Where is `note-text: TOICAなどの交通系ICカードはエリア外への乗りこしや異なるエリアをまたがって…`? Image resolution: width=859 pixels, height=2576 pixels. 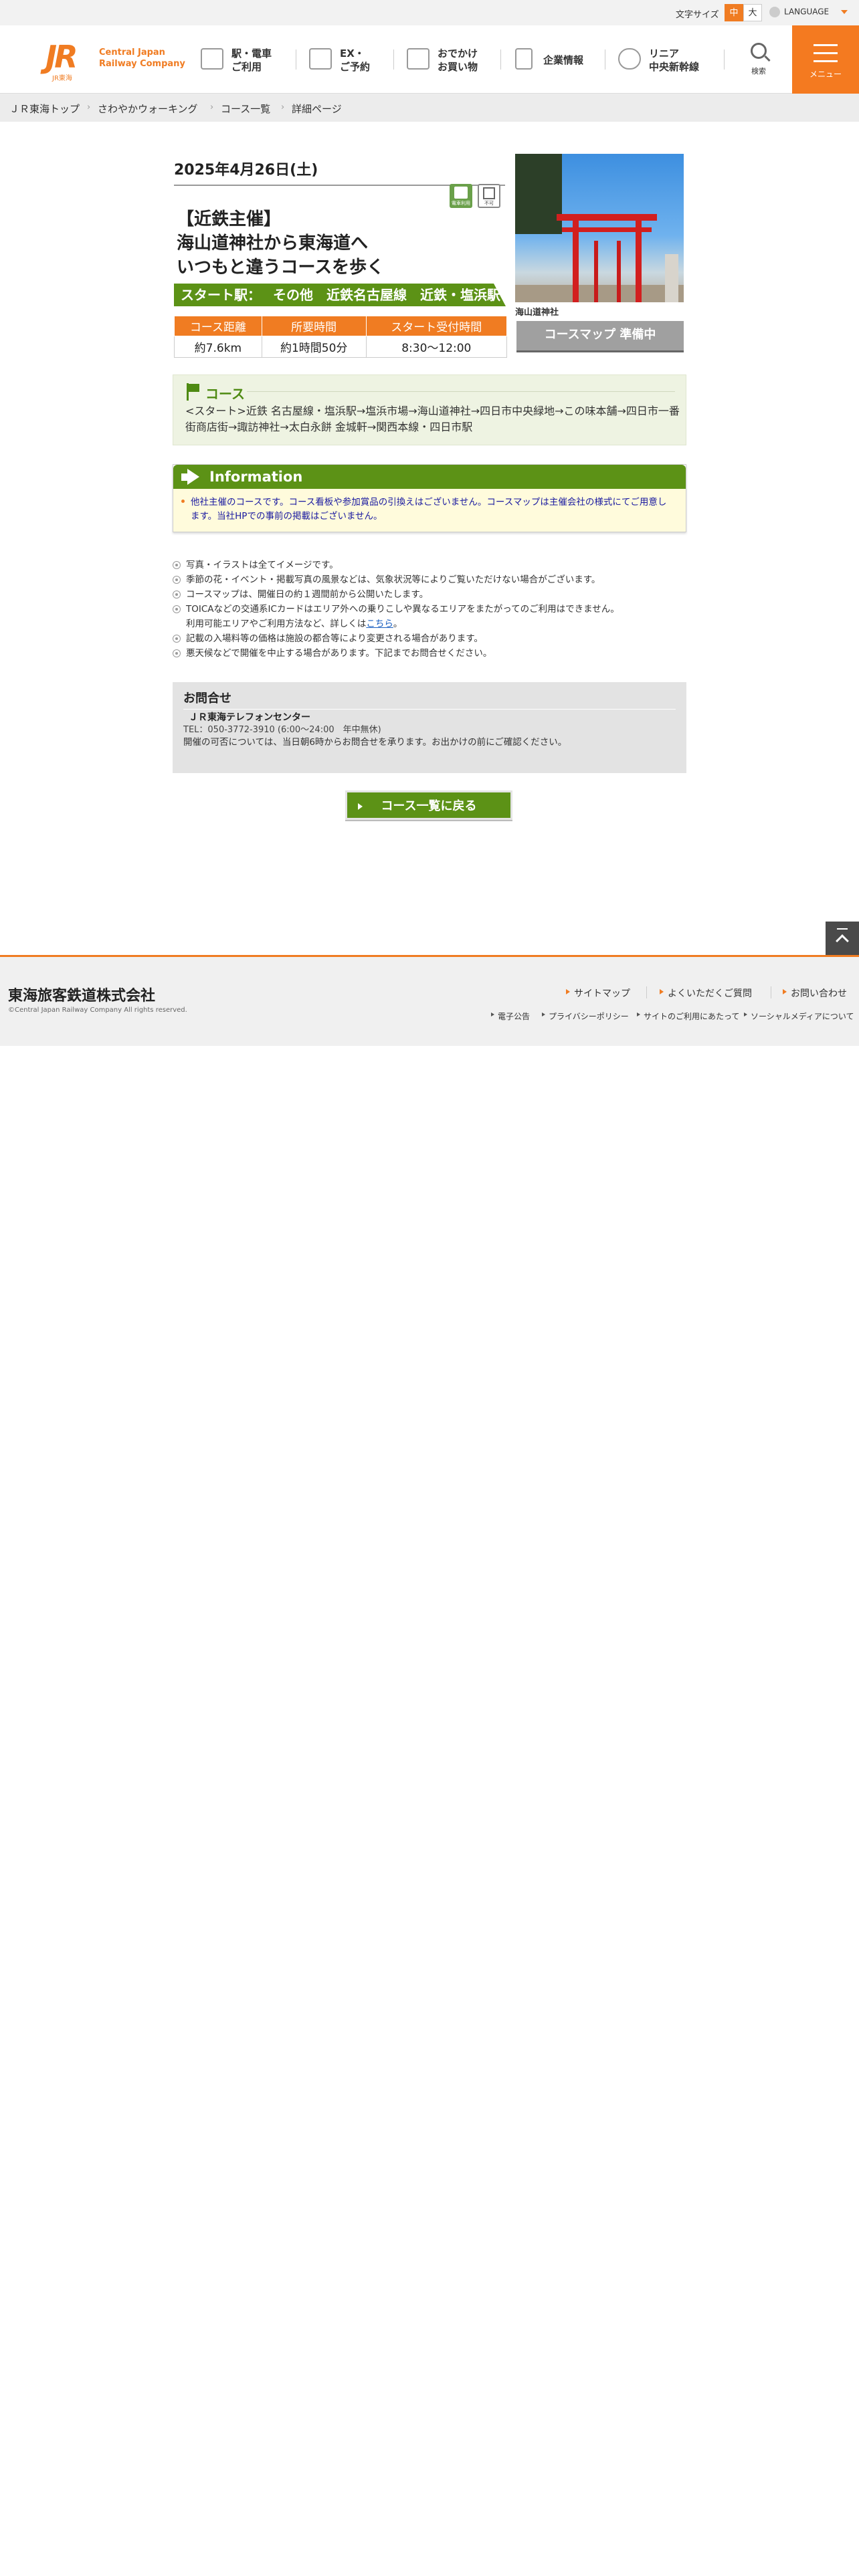
note-text: TOICAなどの交通系ICカードはエリア外への乗りこしや異なるエリアをまたがって… is located at coordinates (402, 609).